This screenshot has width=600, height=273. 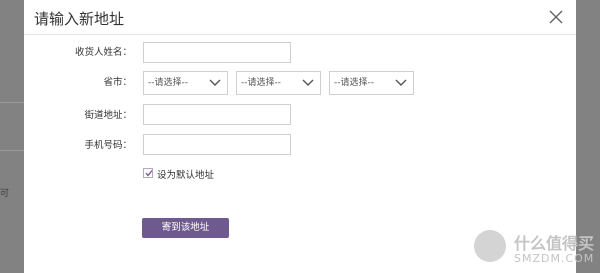 What do you see at coordinates (217, 144) in the screenshot?
I see `phone-input` at bounding box center [217, 144].